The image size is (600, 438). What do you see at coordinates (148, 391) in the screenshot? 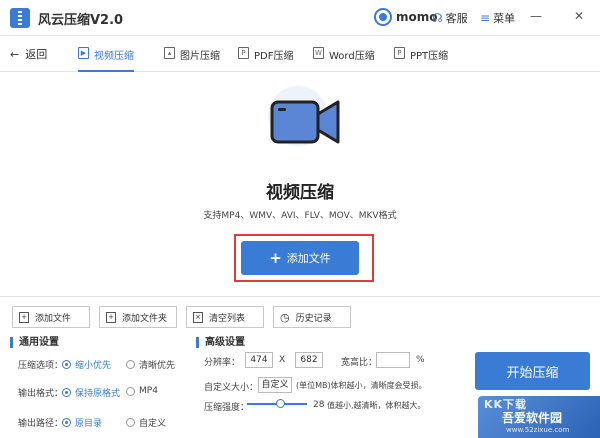
I see `radio-label: MP4` at bounding box center [148, 391].